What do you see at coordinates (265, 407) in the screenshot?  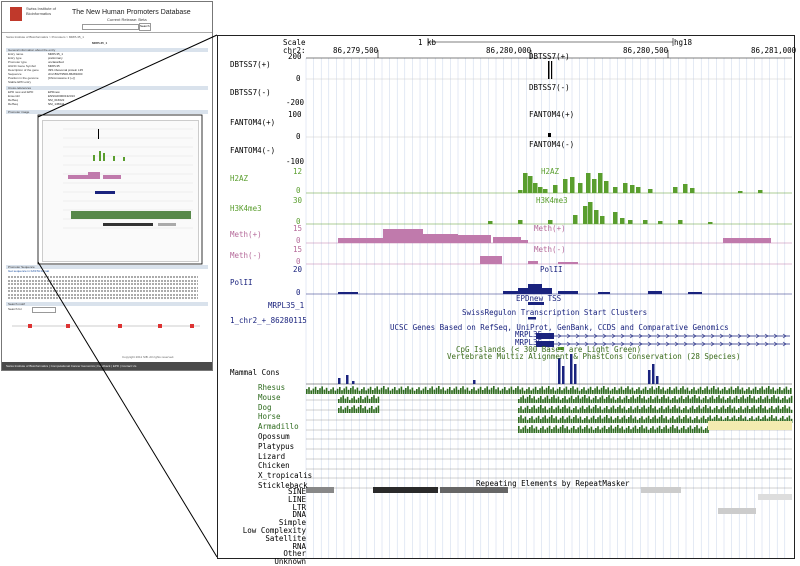 I see `species-label: Dog` at bounding box center [265, 407].